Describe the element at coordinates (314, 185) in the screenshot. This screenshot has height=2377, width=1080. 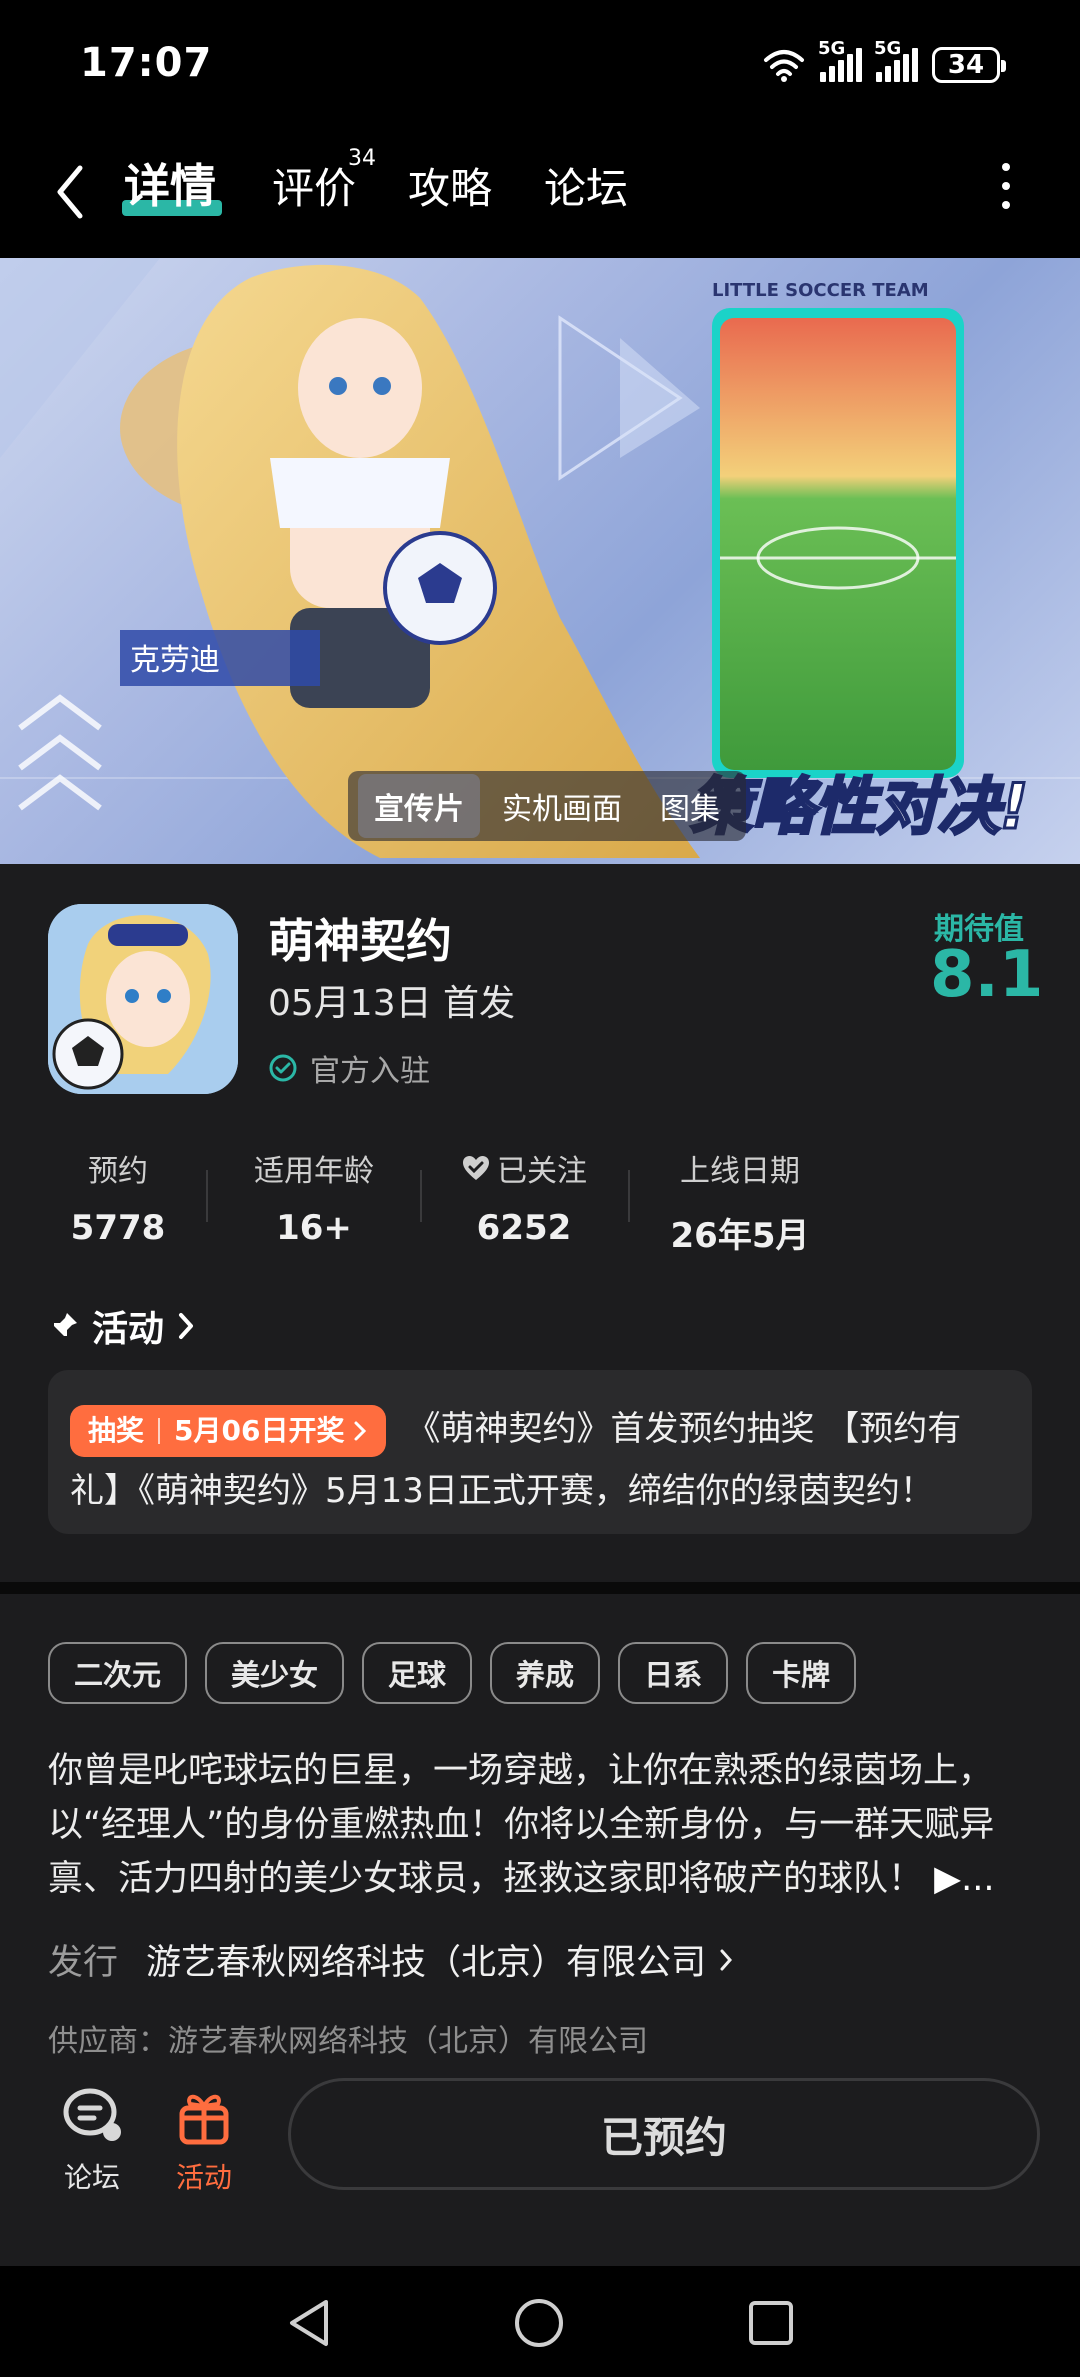
I see `tab-reviews: 评价` at that location.